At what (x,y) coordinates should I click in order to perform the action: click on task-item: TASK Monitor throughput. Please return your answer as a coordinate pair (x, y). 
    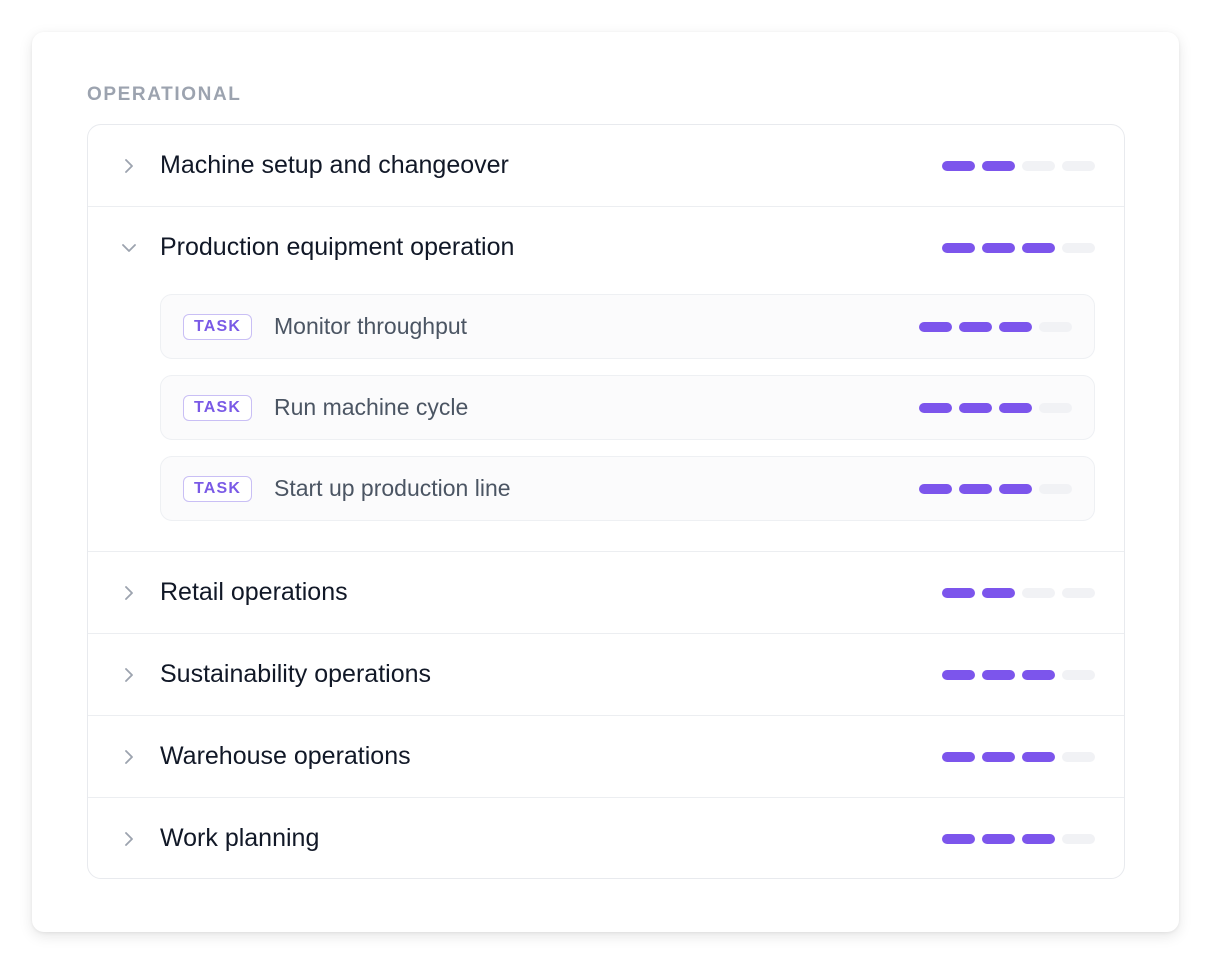
    Looking at the image, I should click on (627, 326).